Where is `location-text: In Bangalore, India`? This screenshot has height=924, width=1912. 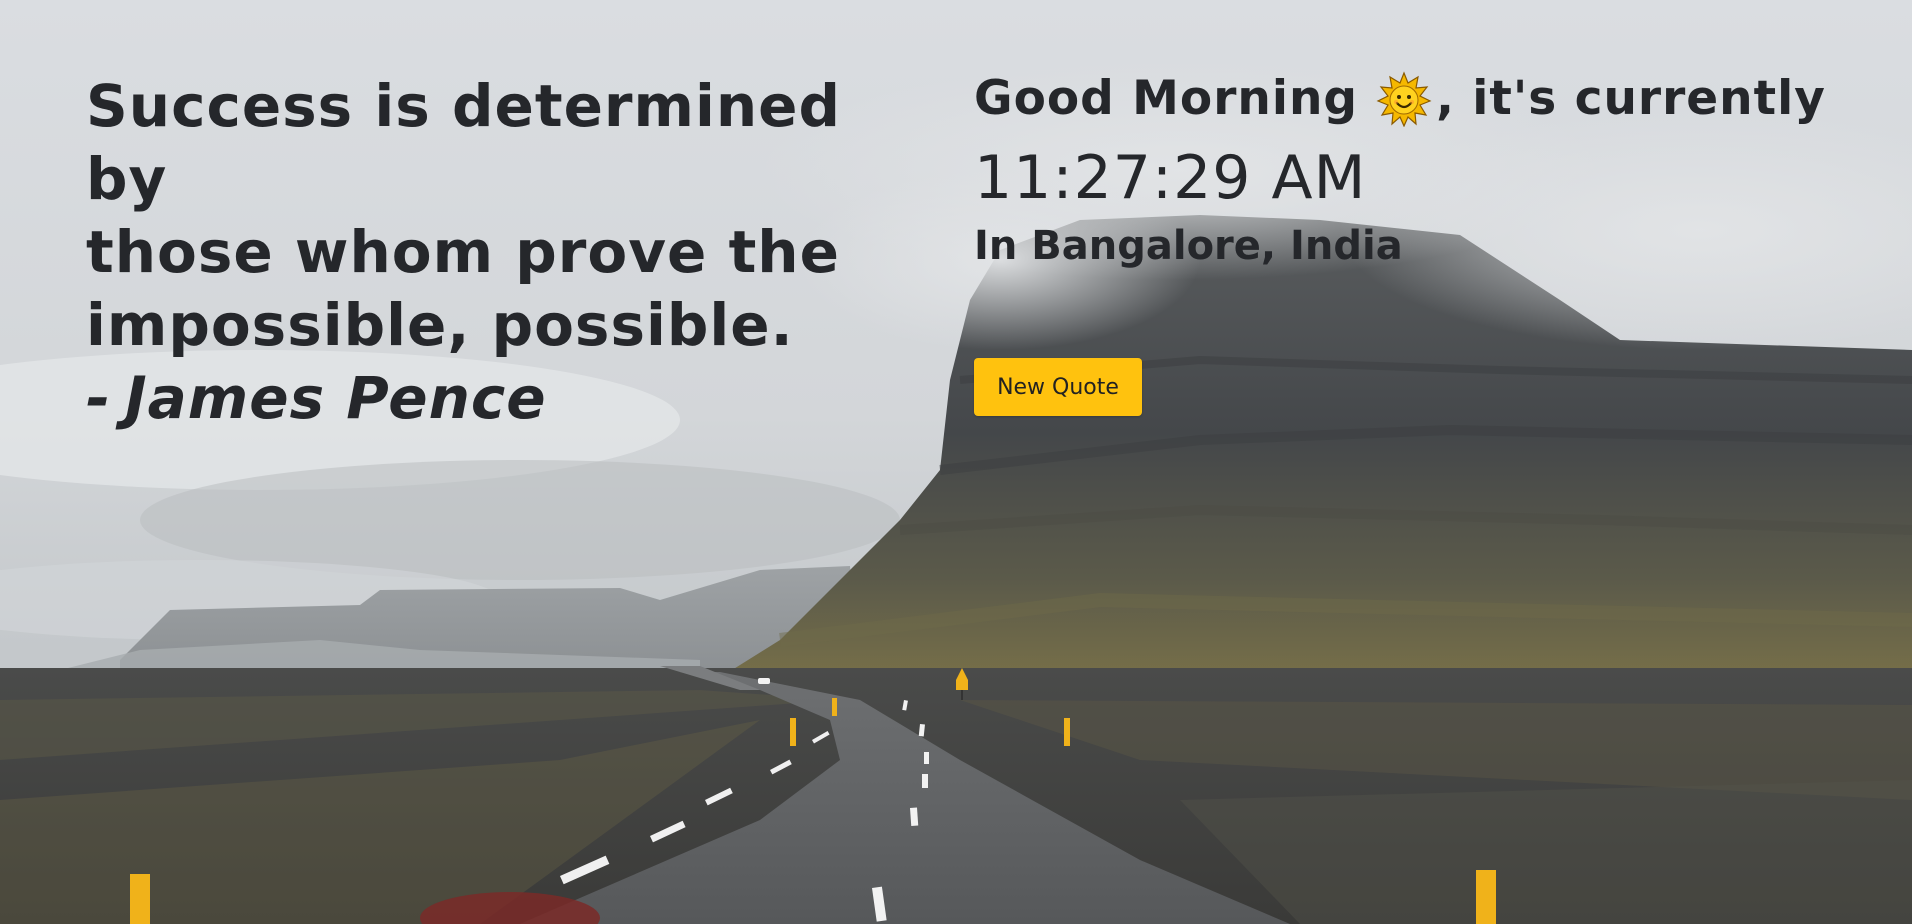
location-text: In Bangalore, India is located at coordinates (1188, 246).